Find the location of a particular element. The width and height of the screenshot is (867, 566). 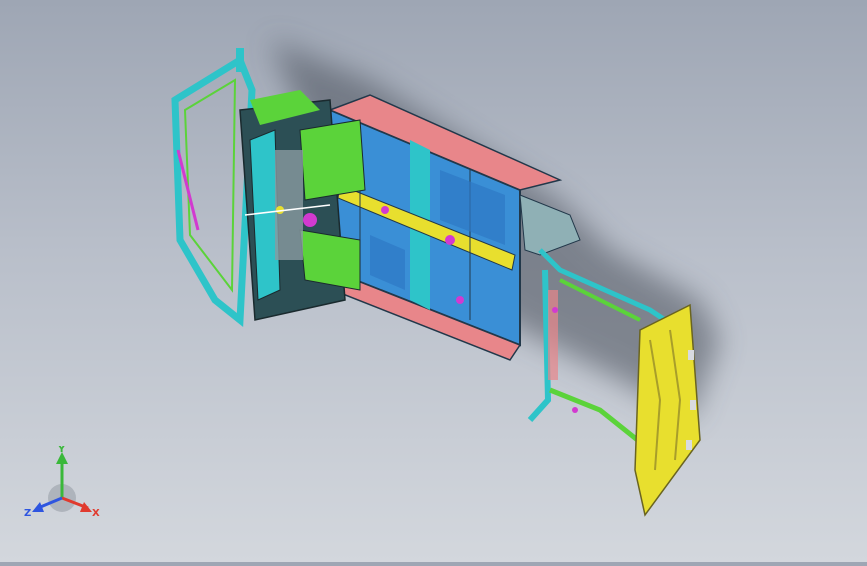

rear-panel is located at coordinates (667, 410).